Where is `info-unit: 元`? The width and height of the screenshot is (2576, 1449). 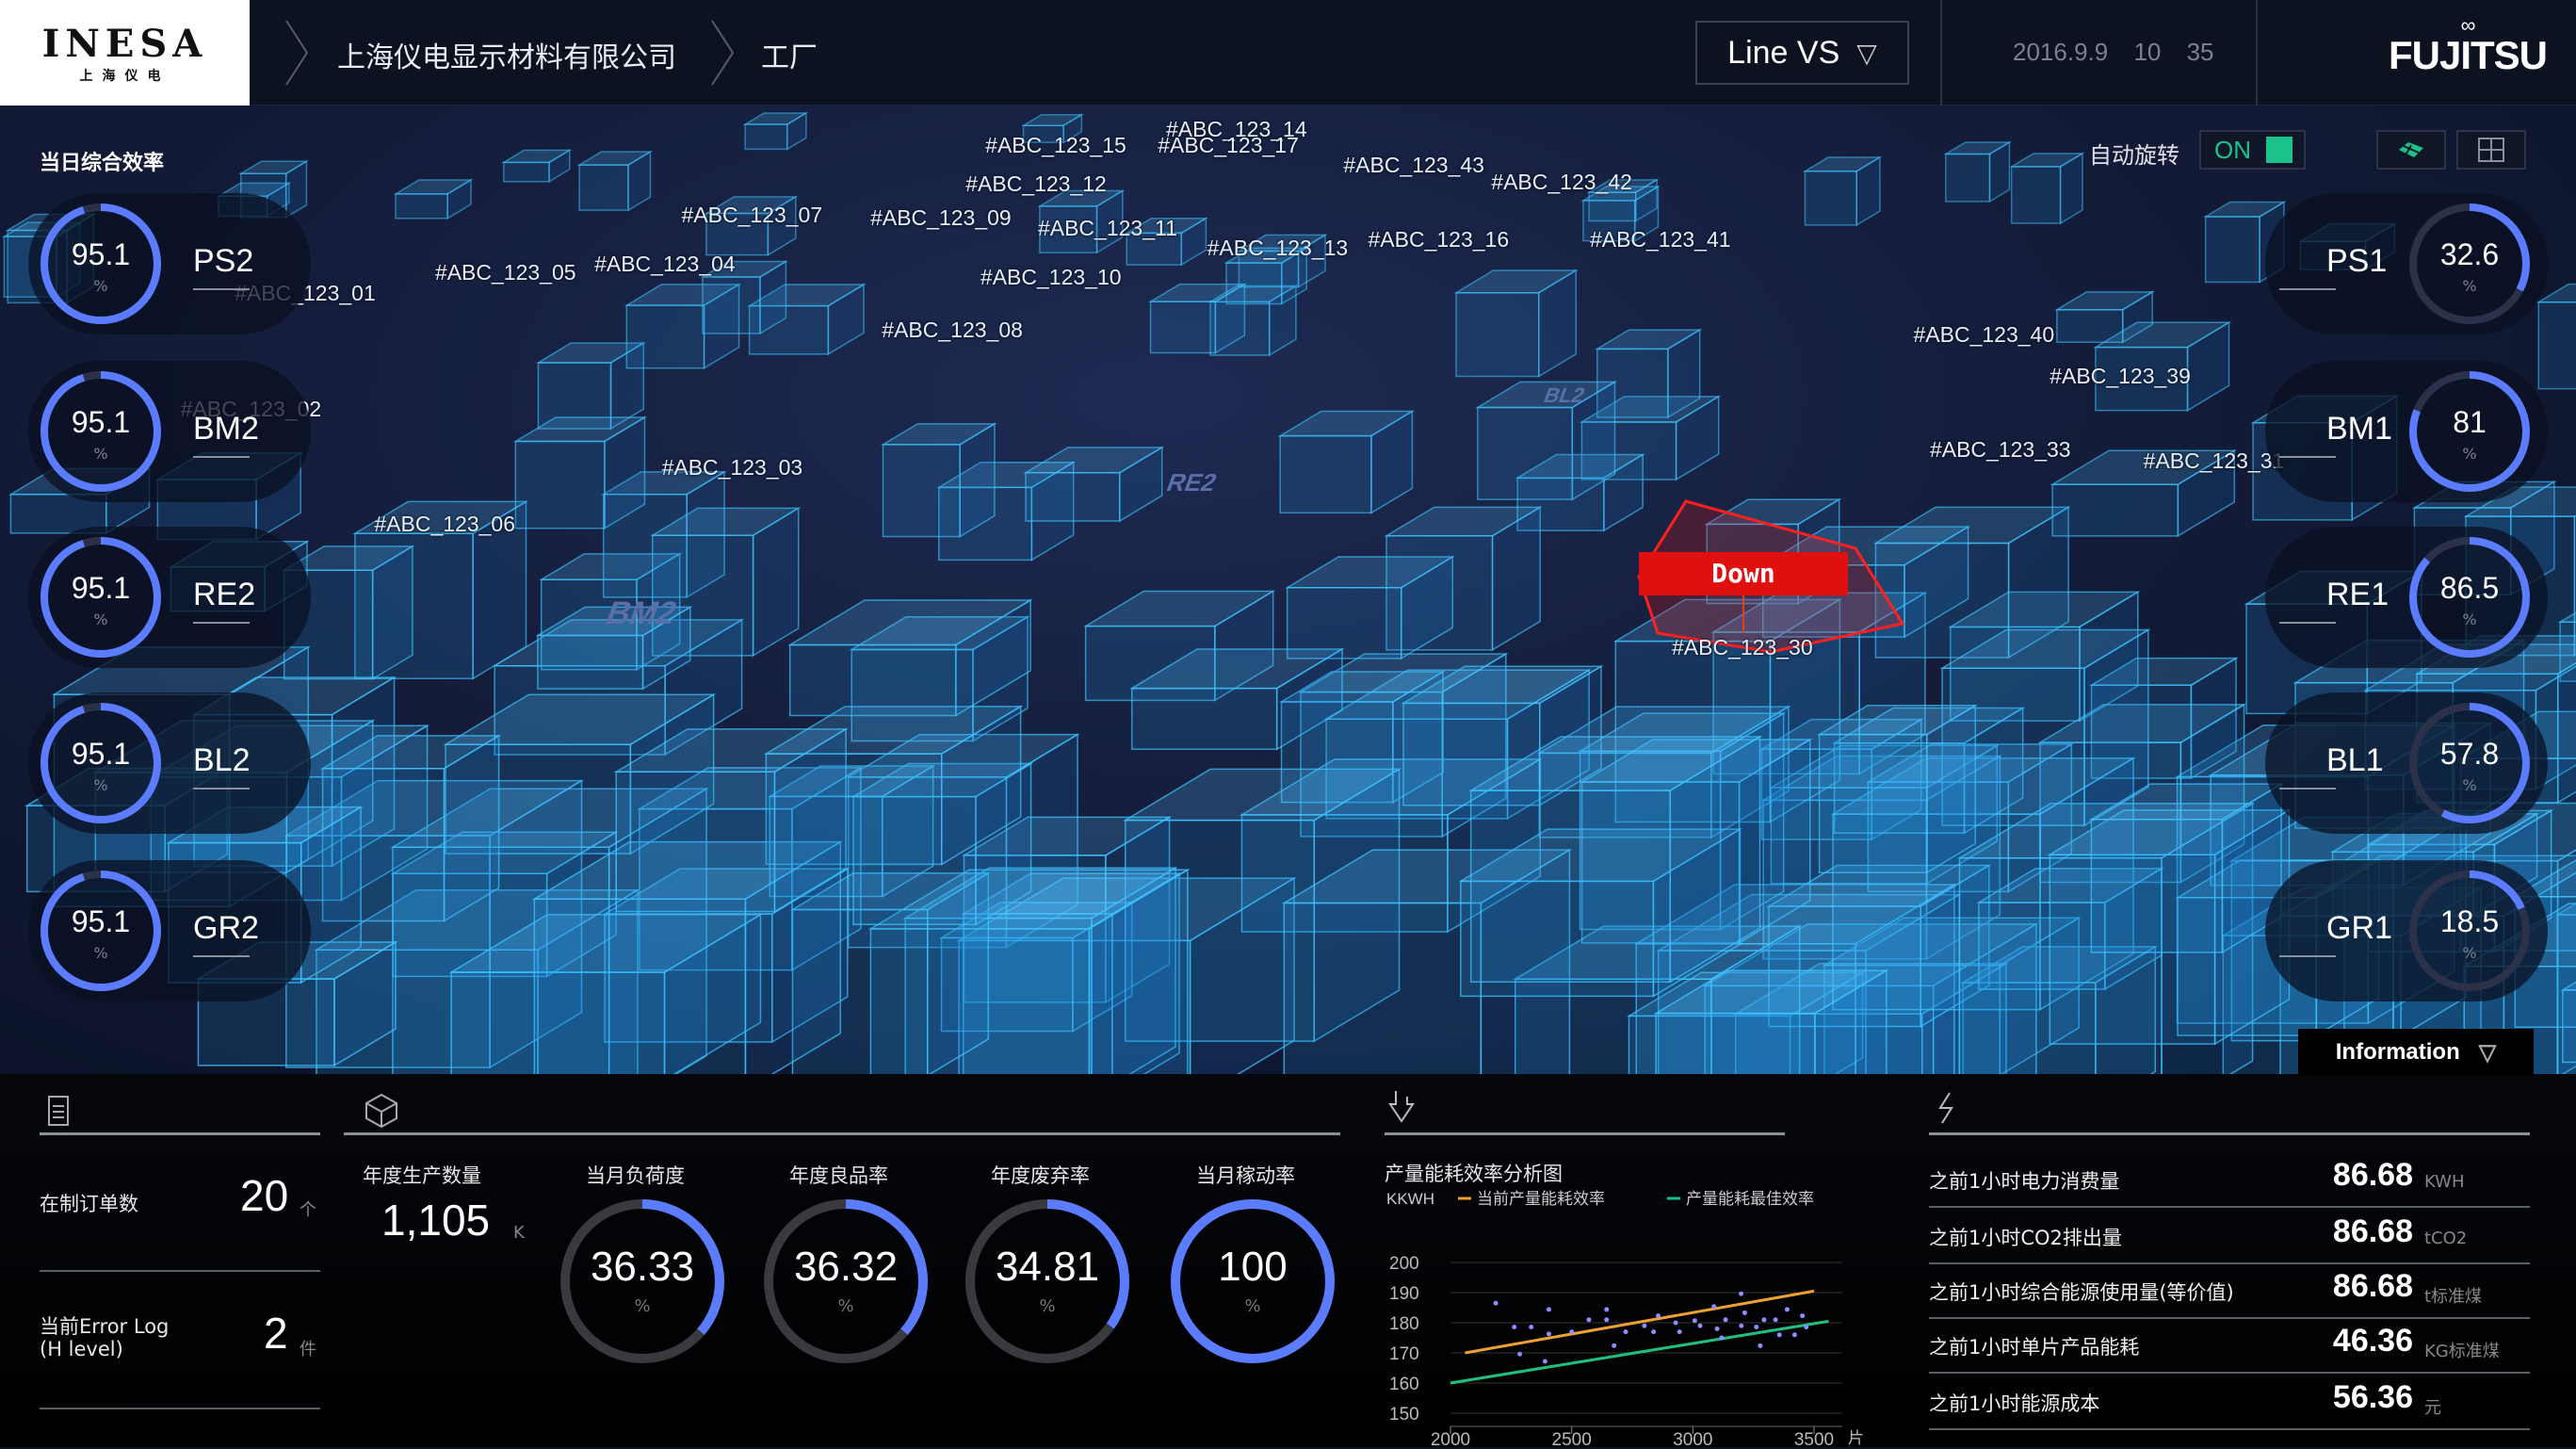
info-unit: 元 is located at coordinates (2432, 1408).